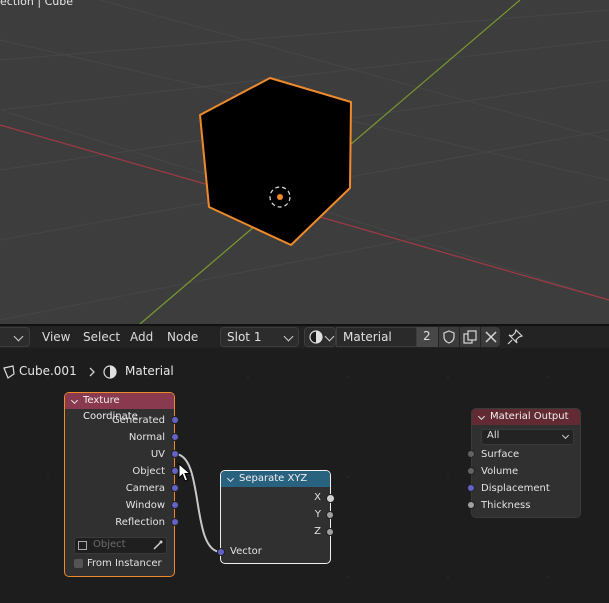 The image size is (609, 603). What do you see at coordinates (506, 505) in the screenshot?
I see `input-thickness-label: Thickness` at bounding box center [506, 505].